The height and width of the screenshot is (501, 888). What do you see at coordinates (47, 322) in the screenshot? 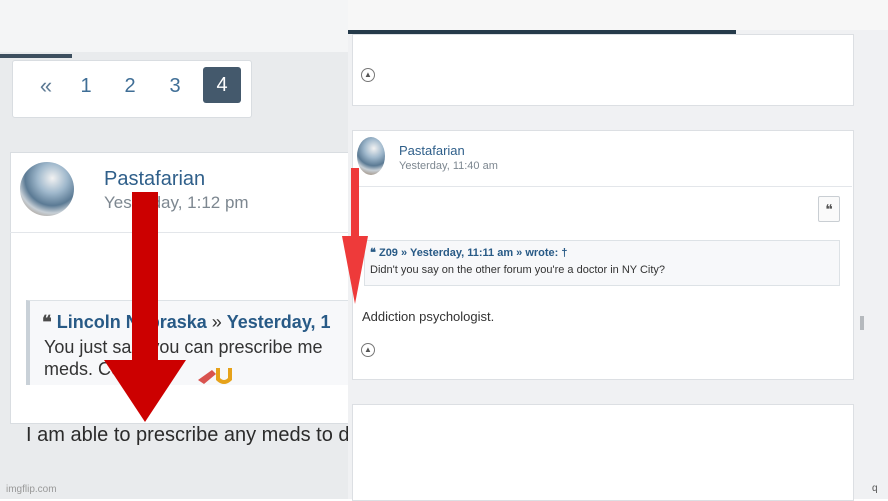
I see `quote-icon: ❝` at bounding box center [47, 322].